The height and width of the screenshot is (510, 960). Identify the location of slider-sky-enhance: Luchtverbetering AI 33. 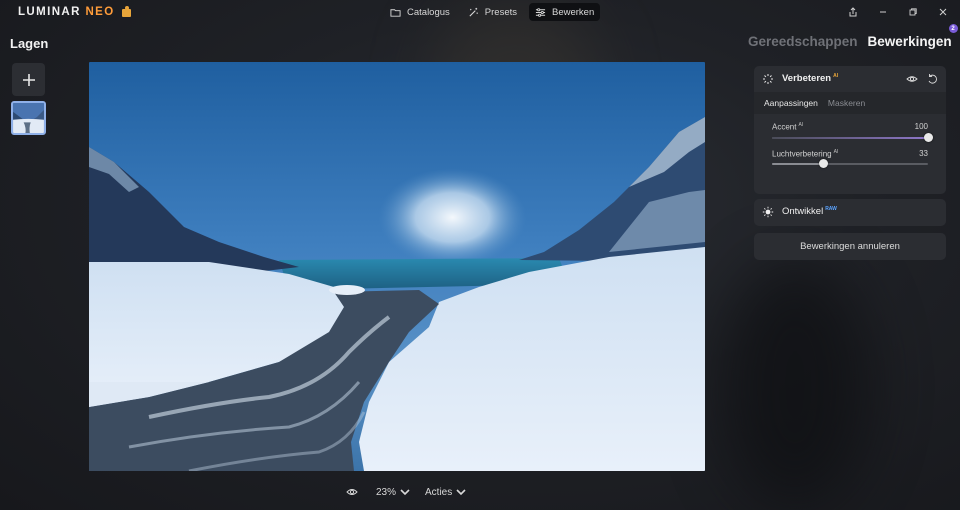
(850, 158).